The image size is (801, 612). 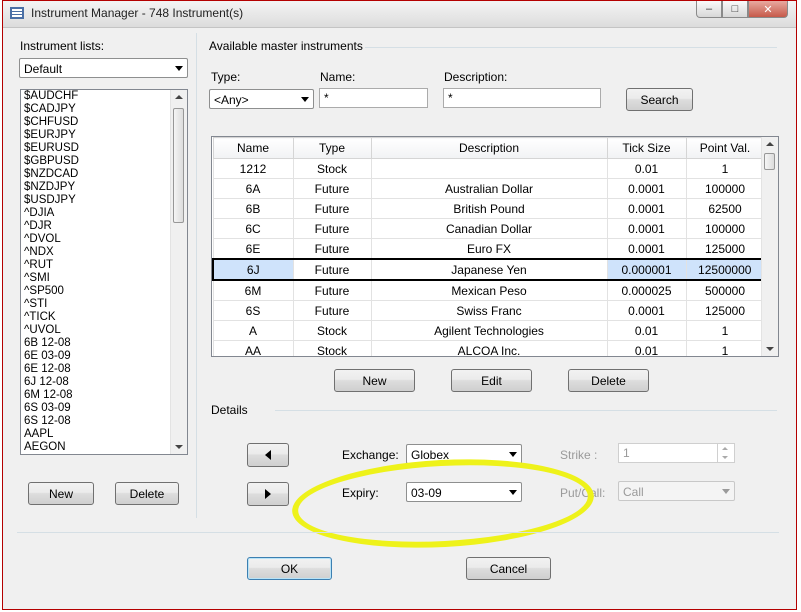 I want to click on list-item: AAPL, so click(x=104, y=434).